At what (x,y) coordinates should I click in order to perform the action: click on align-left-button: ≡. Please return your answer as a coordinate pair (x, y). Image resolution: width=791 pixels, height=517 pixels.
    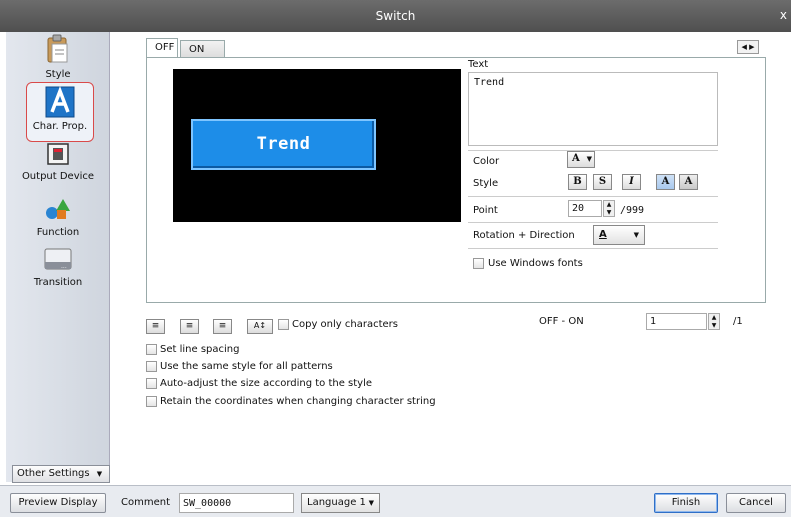
    Looking at the image, I should click on (155, 326).